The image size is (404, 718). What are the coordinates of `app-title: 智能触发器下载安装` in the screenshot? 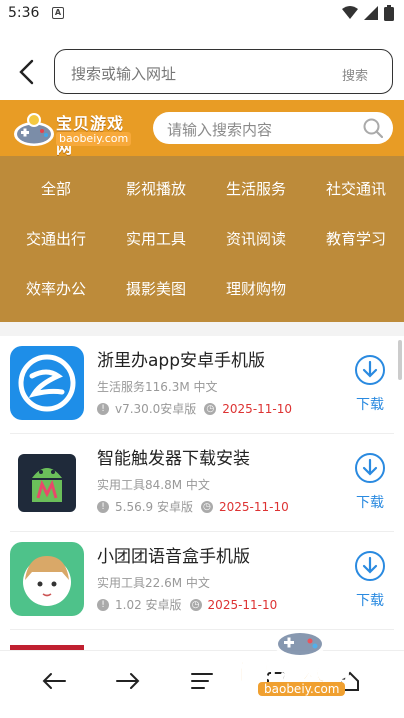 It's located at (173, 456).